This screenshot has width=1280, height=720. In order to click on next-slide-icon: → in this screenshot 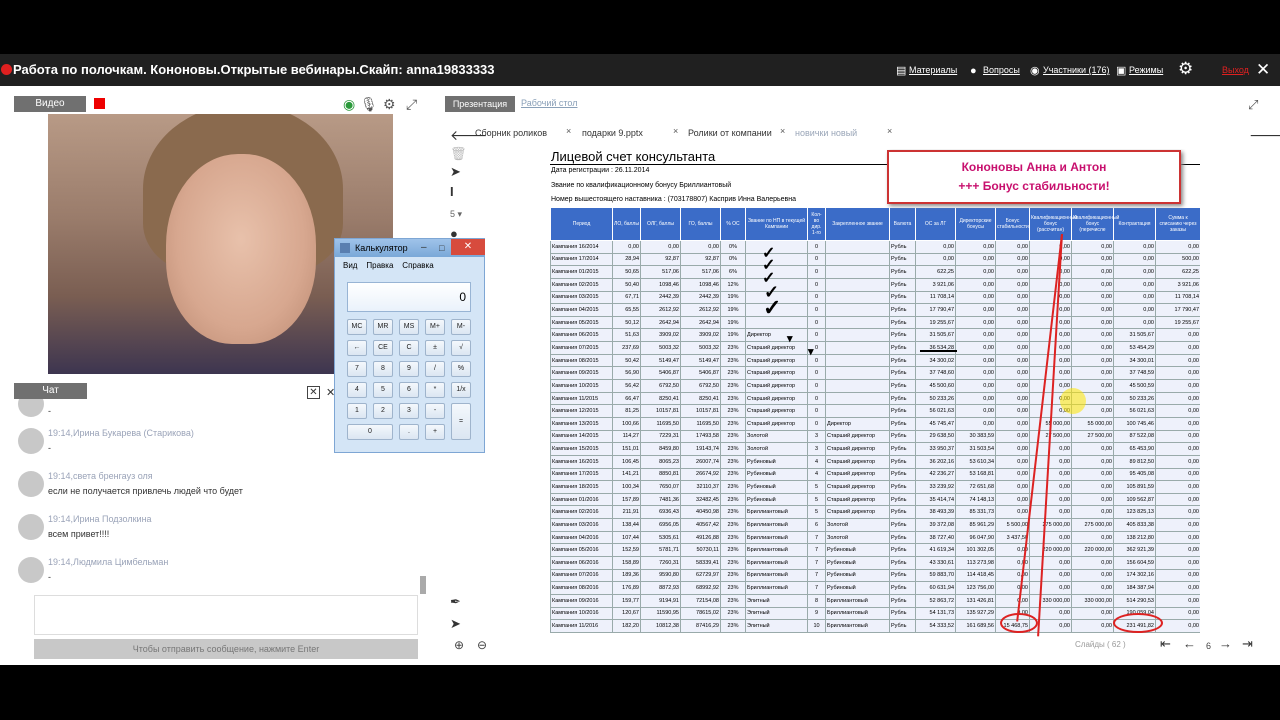, I will do `click(1225, 643)`.